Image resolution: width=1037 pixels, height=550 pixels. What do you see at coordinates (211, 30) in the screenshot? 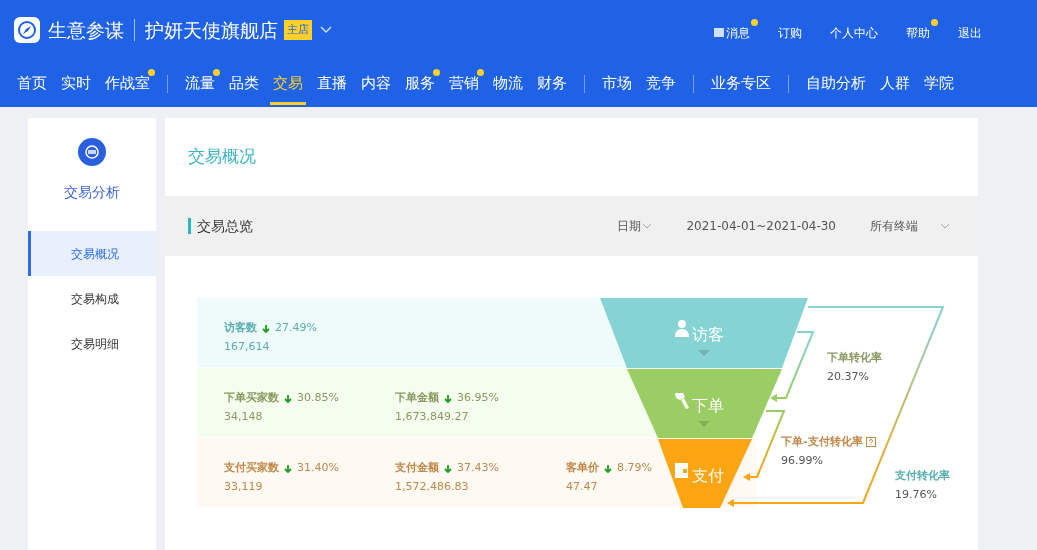
I see `store-name: 护妍天使旗舰店` at bounding box center [211, 30].